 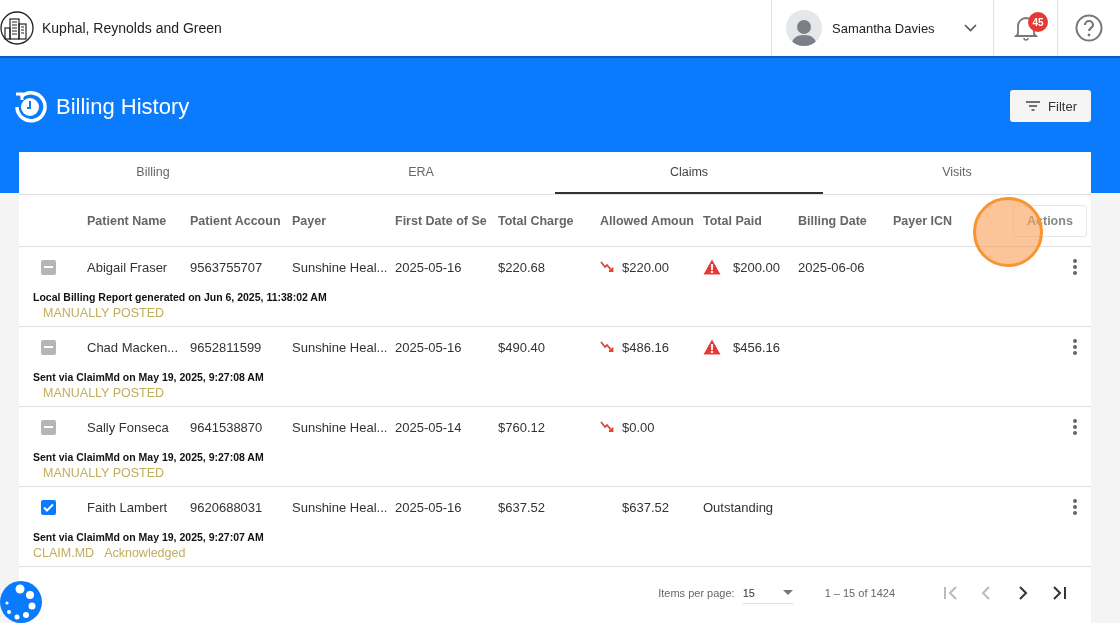 What do you see at coordinates (645, 267) in the screenshot?
I see `table-cell: $220.00` at bounding box center [645, 267].